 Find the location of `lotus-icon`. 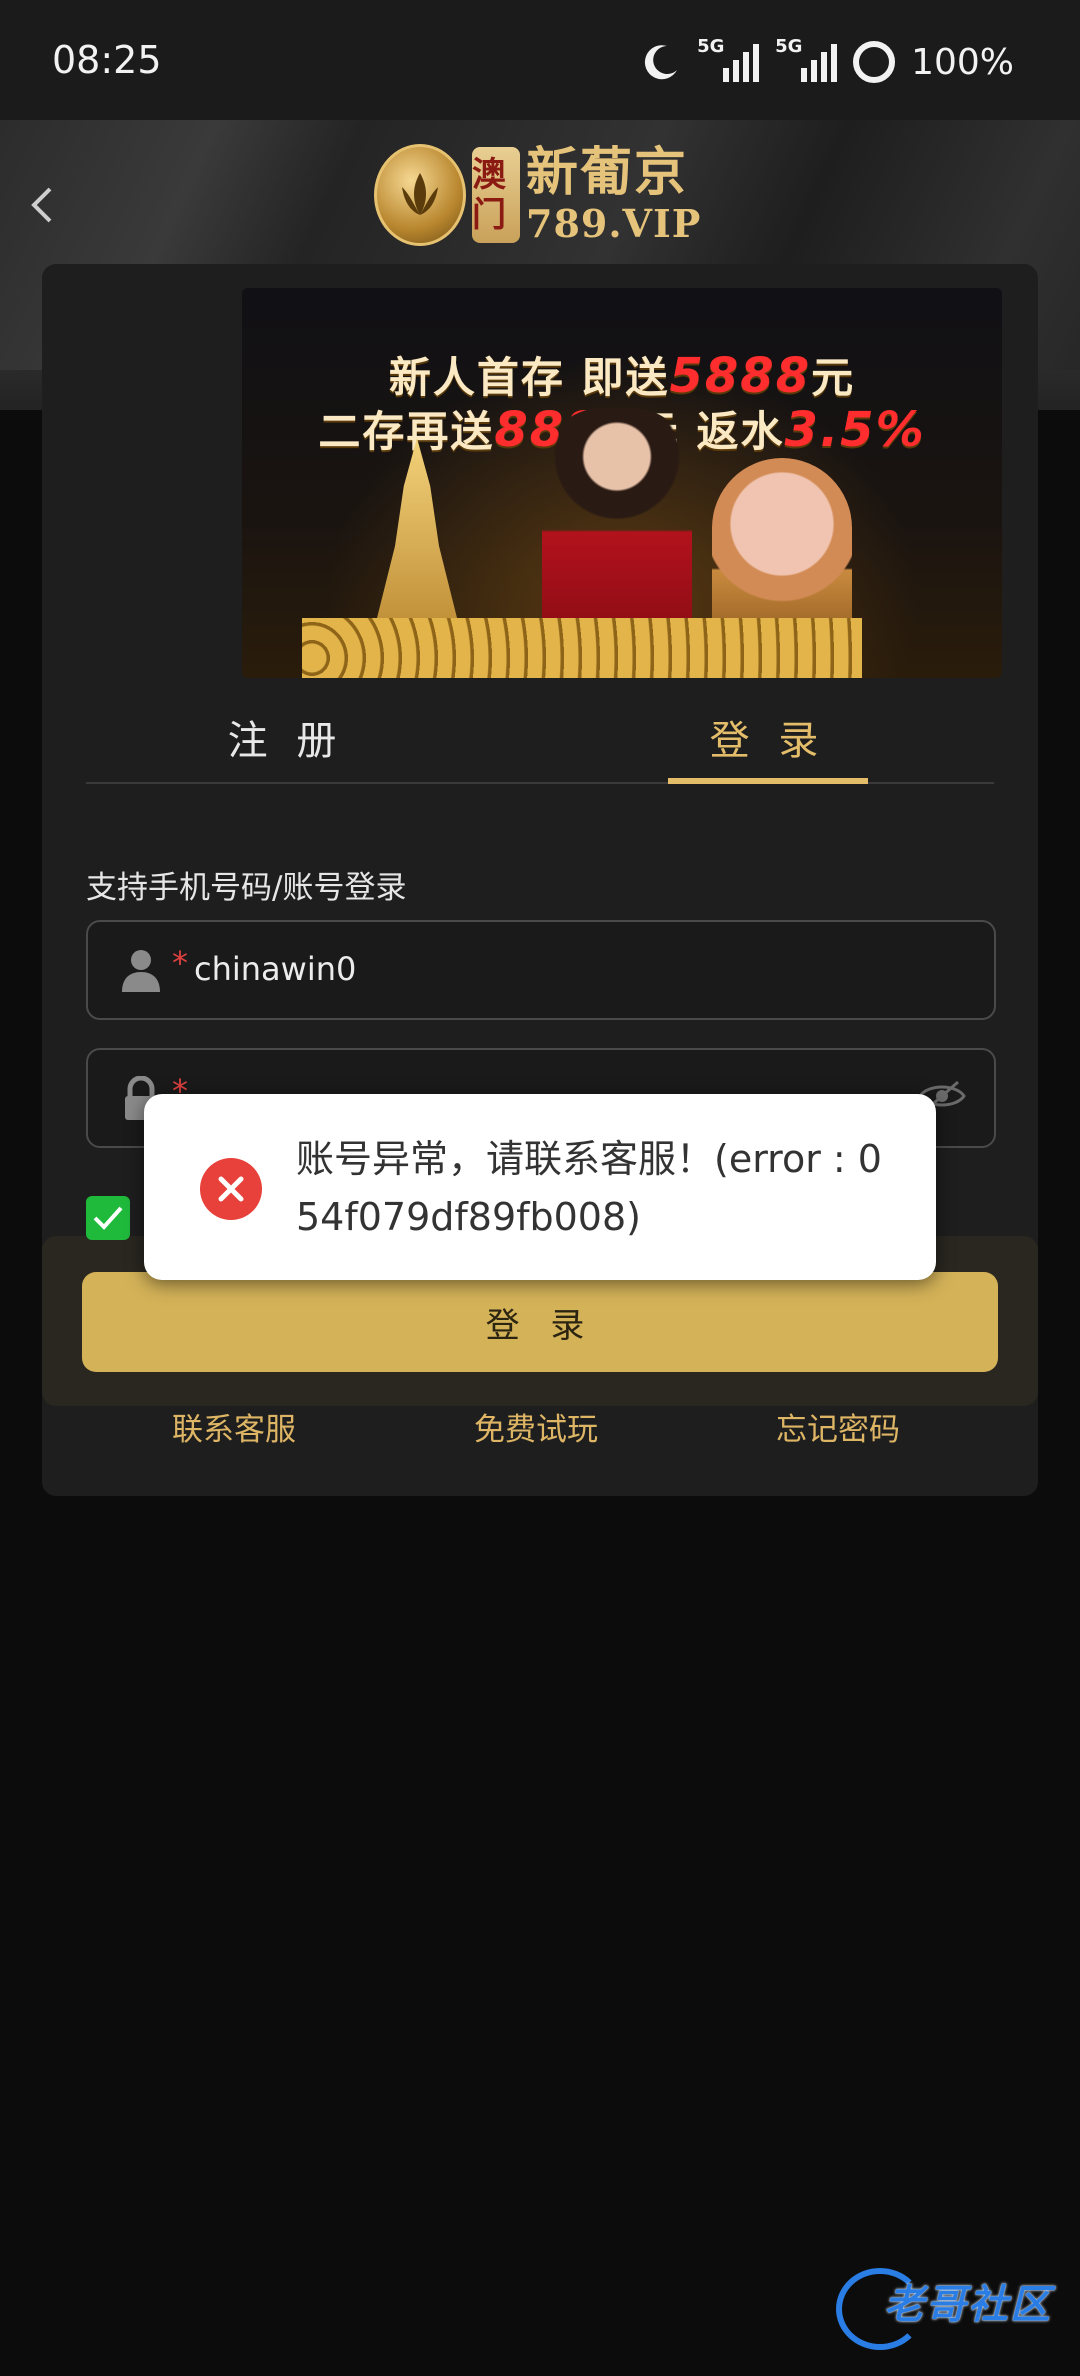

lotus-icon is located at coordinates (420, 194).